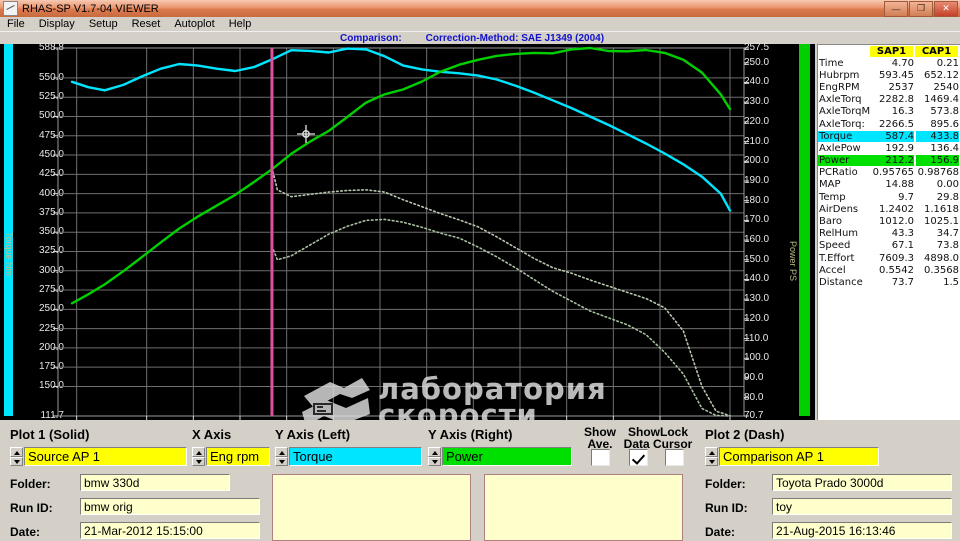 Image resolution: width=960 pixels, height=541 pixels. I want to click on row-value-sap1: 2282.8, so click(896, 100).